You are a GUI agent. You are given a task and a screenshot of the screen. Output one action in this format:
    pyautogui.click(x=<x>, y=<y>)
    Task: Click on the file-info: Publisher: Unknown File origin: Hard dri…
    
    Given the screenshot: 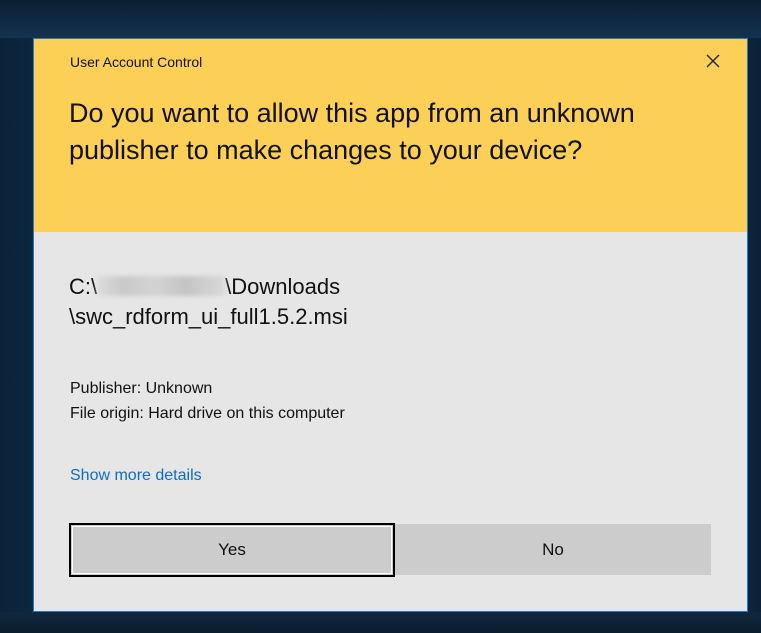 What is the action you would take?
    pyautogui.click(x=207, y=401)
    